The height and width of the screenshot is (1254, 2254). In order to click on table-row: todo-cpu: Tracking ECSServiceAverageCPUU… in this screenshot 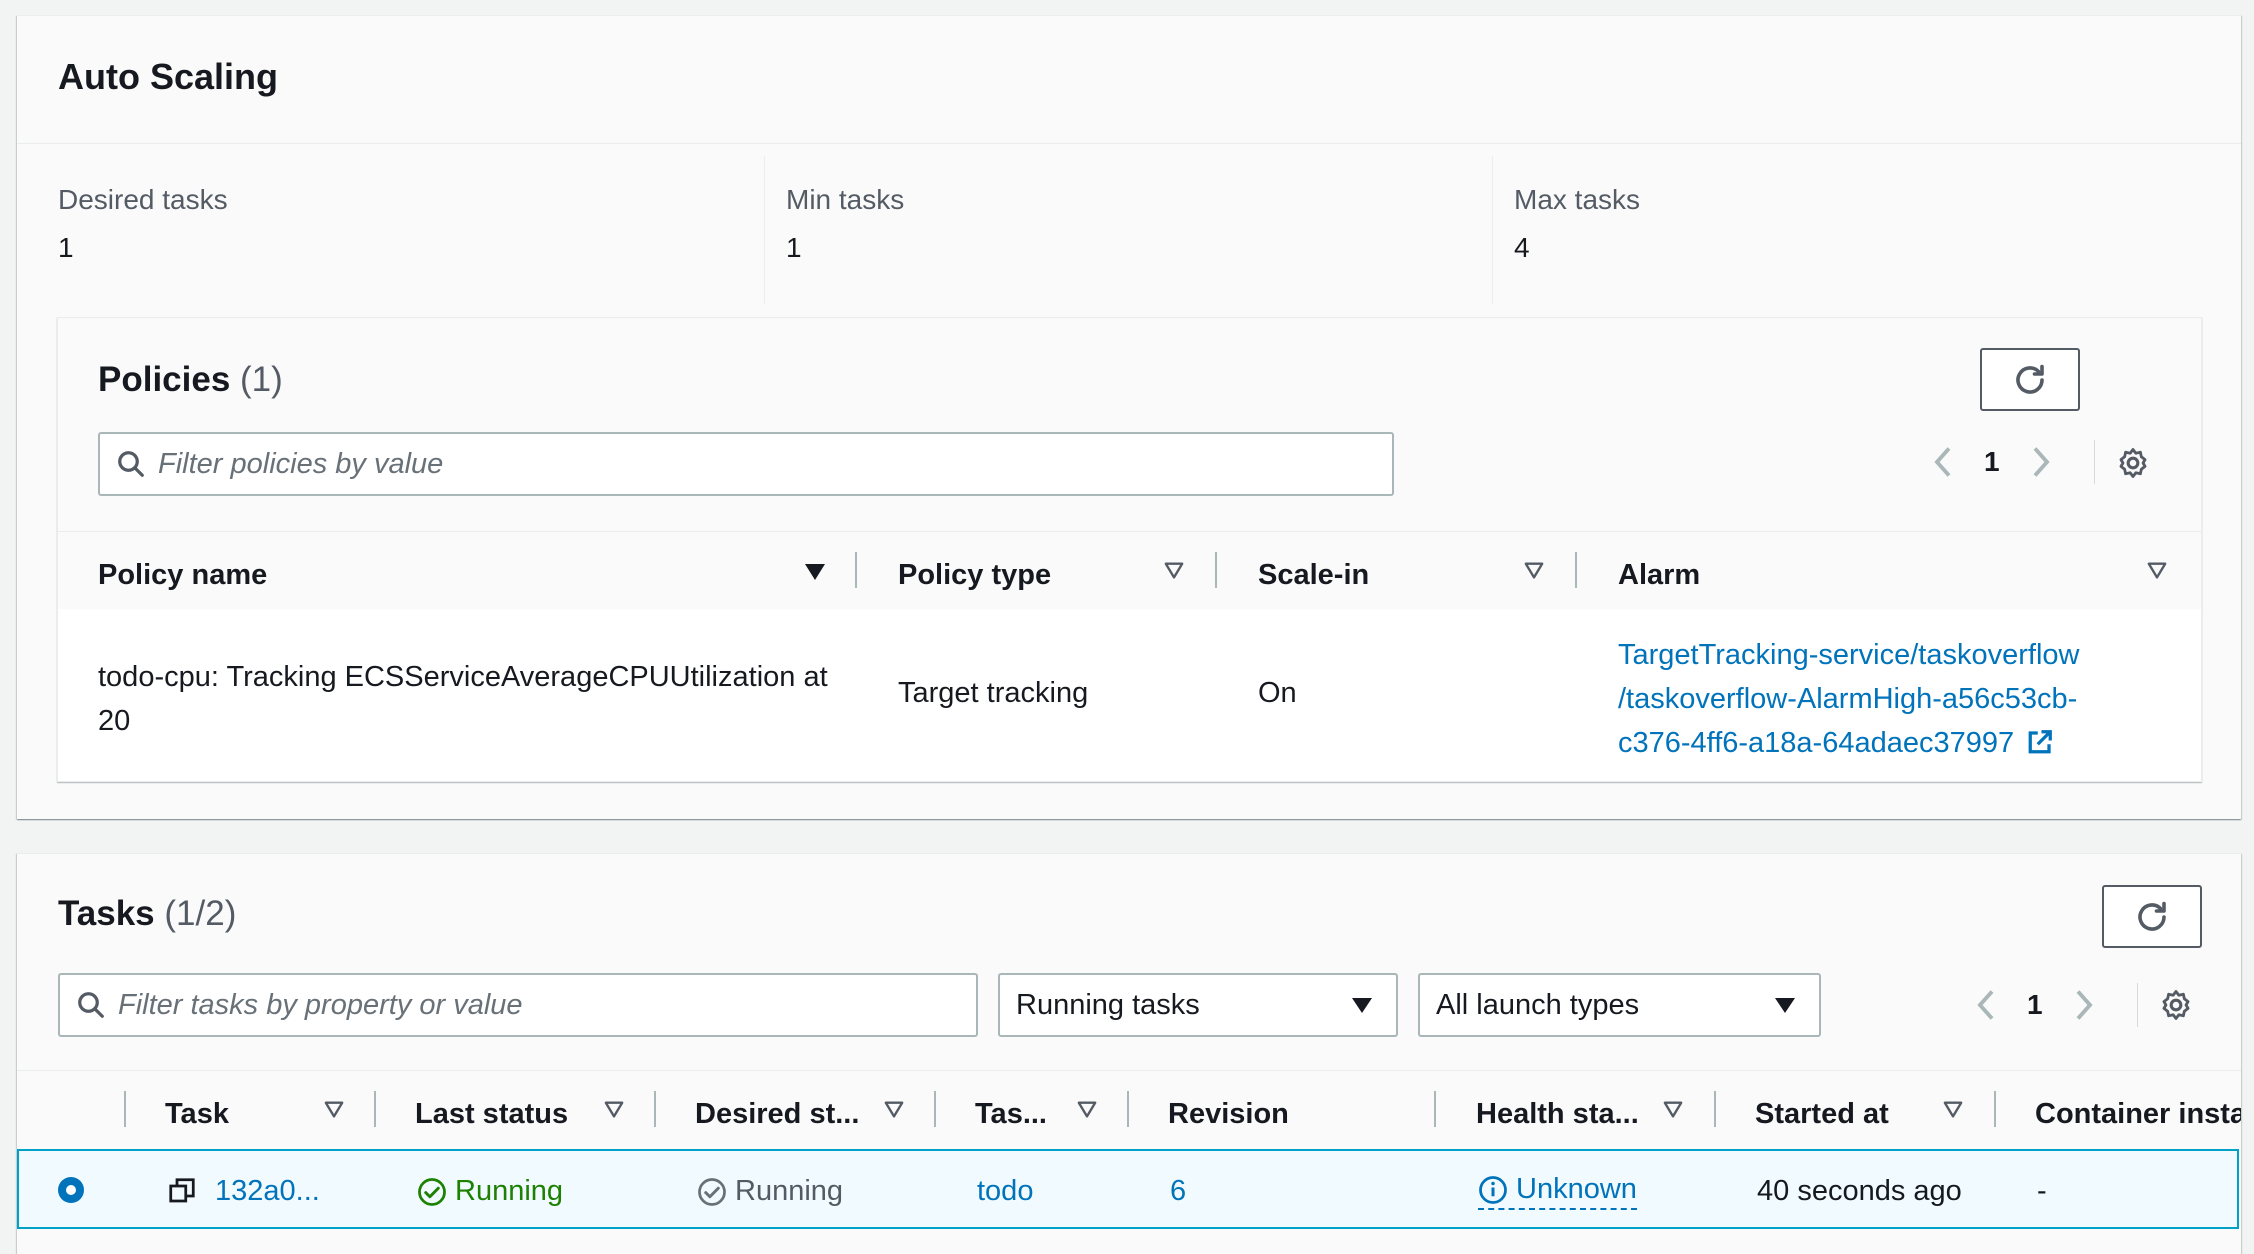, I will do `click(1129, 695)`.